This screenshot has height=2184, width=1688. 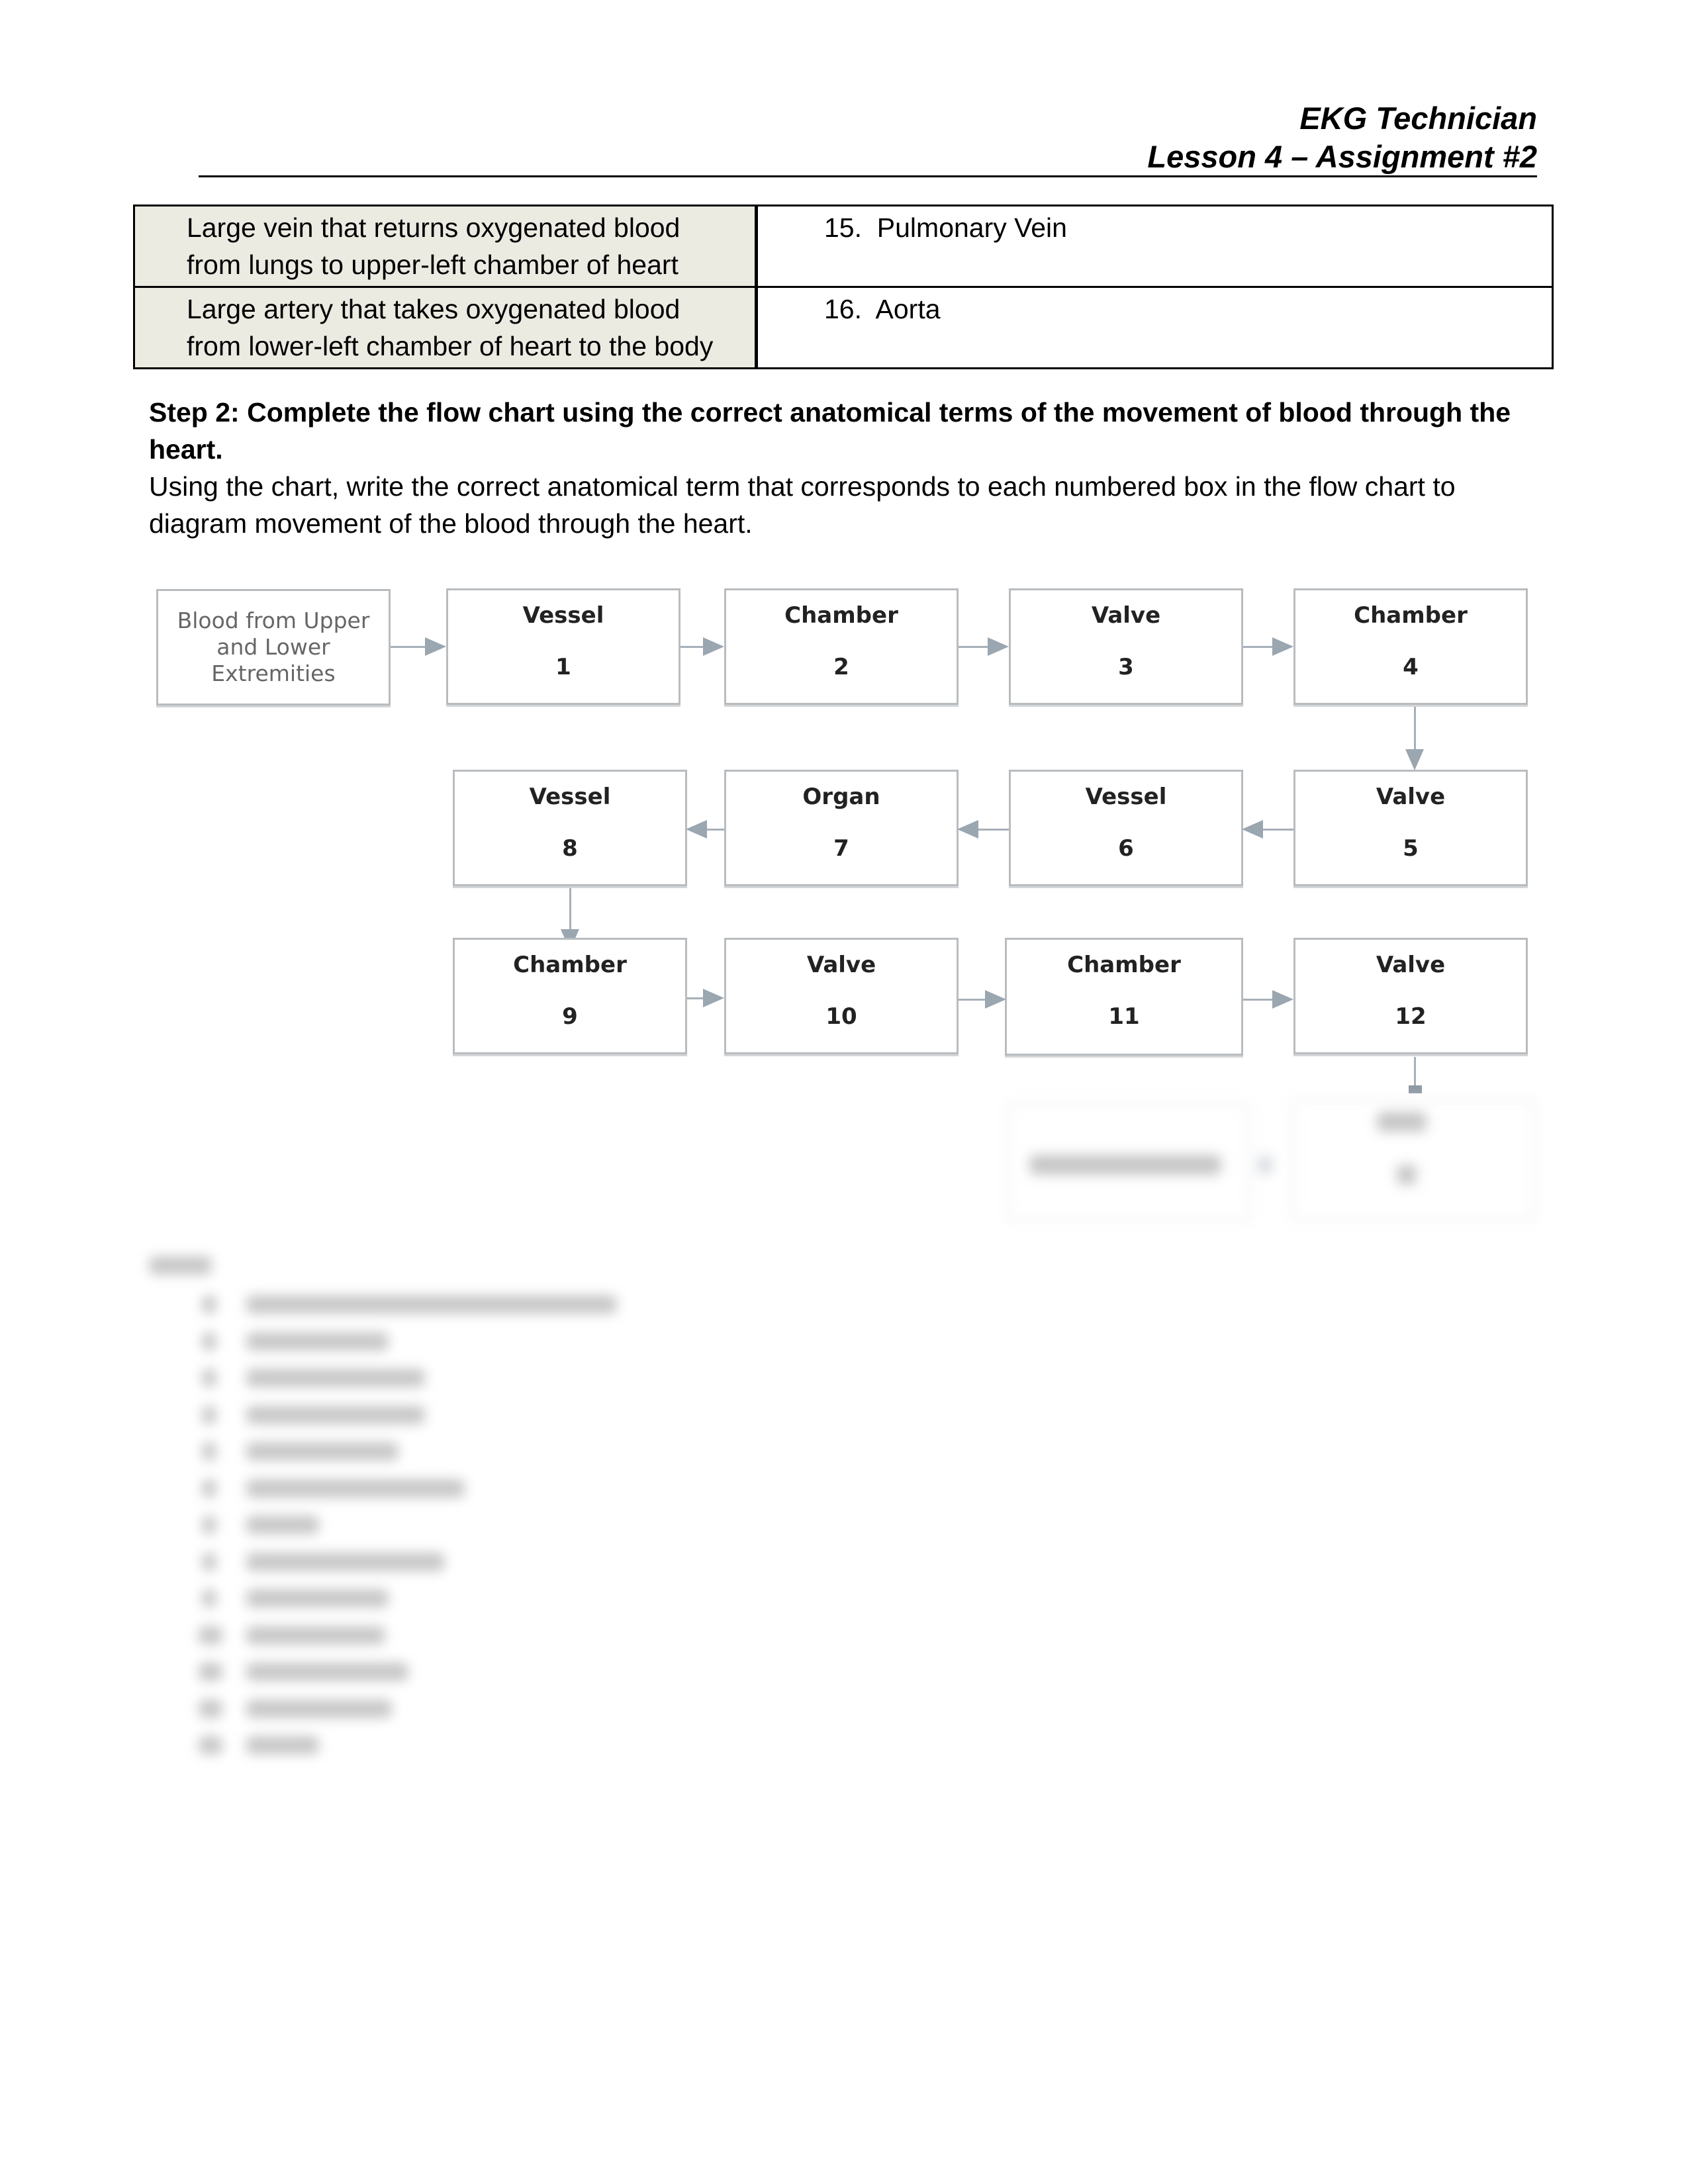 What do you see at coordinates (1126, 828) in the screenshot?
I see `flow-step-6: Vessel 6` at bounding box center [1126, 828].